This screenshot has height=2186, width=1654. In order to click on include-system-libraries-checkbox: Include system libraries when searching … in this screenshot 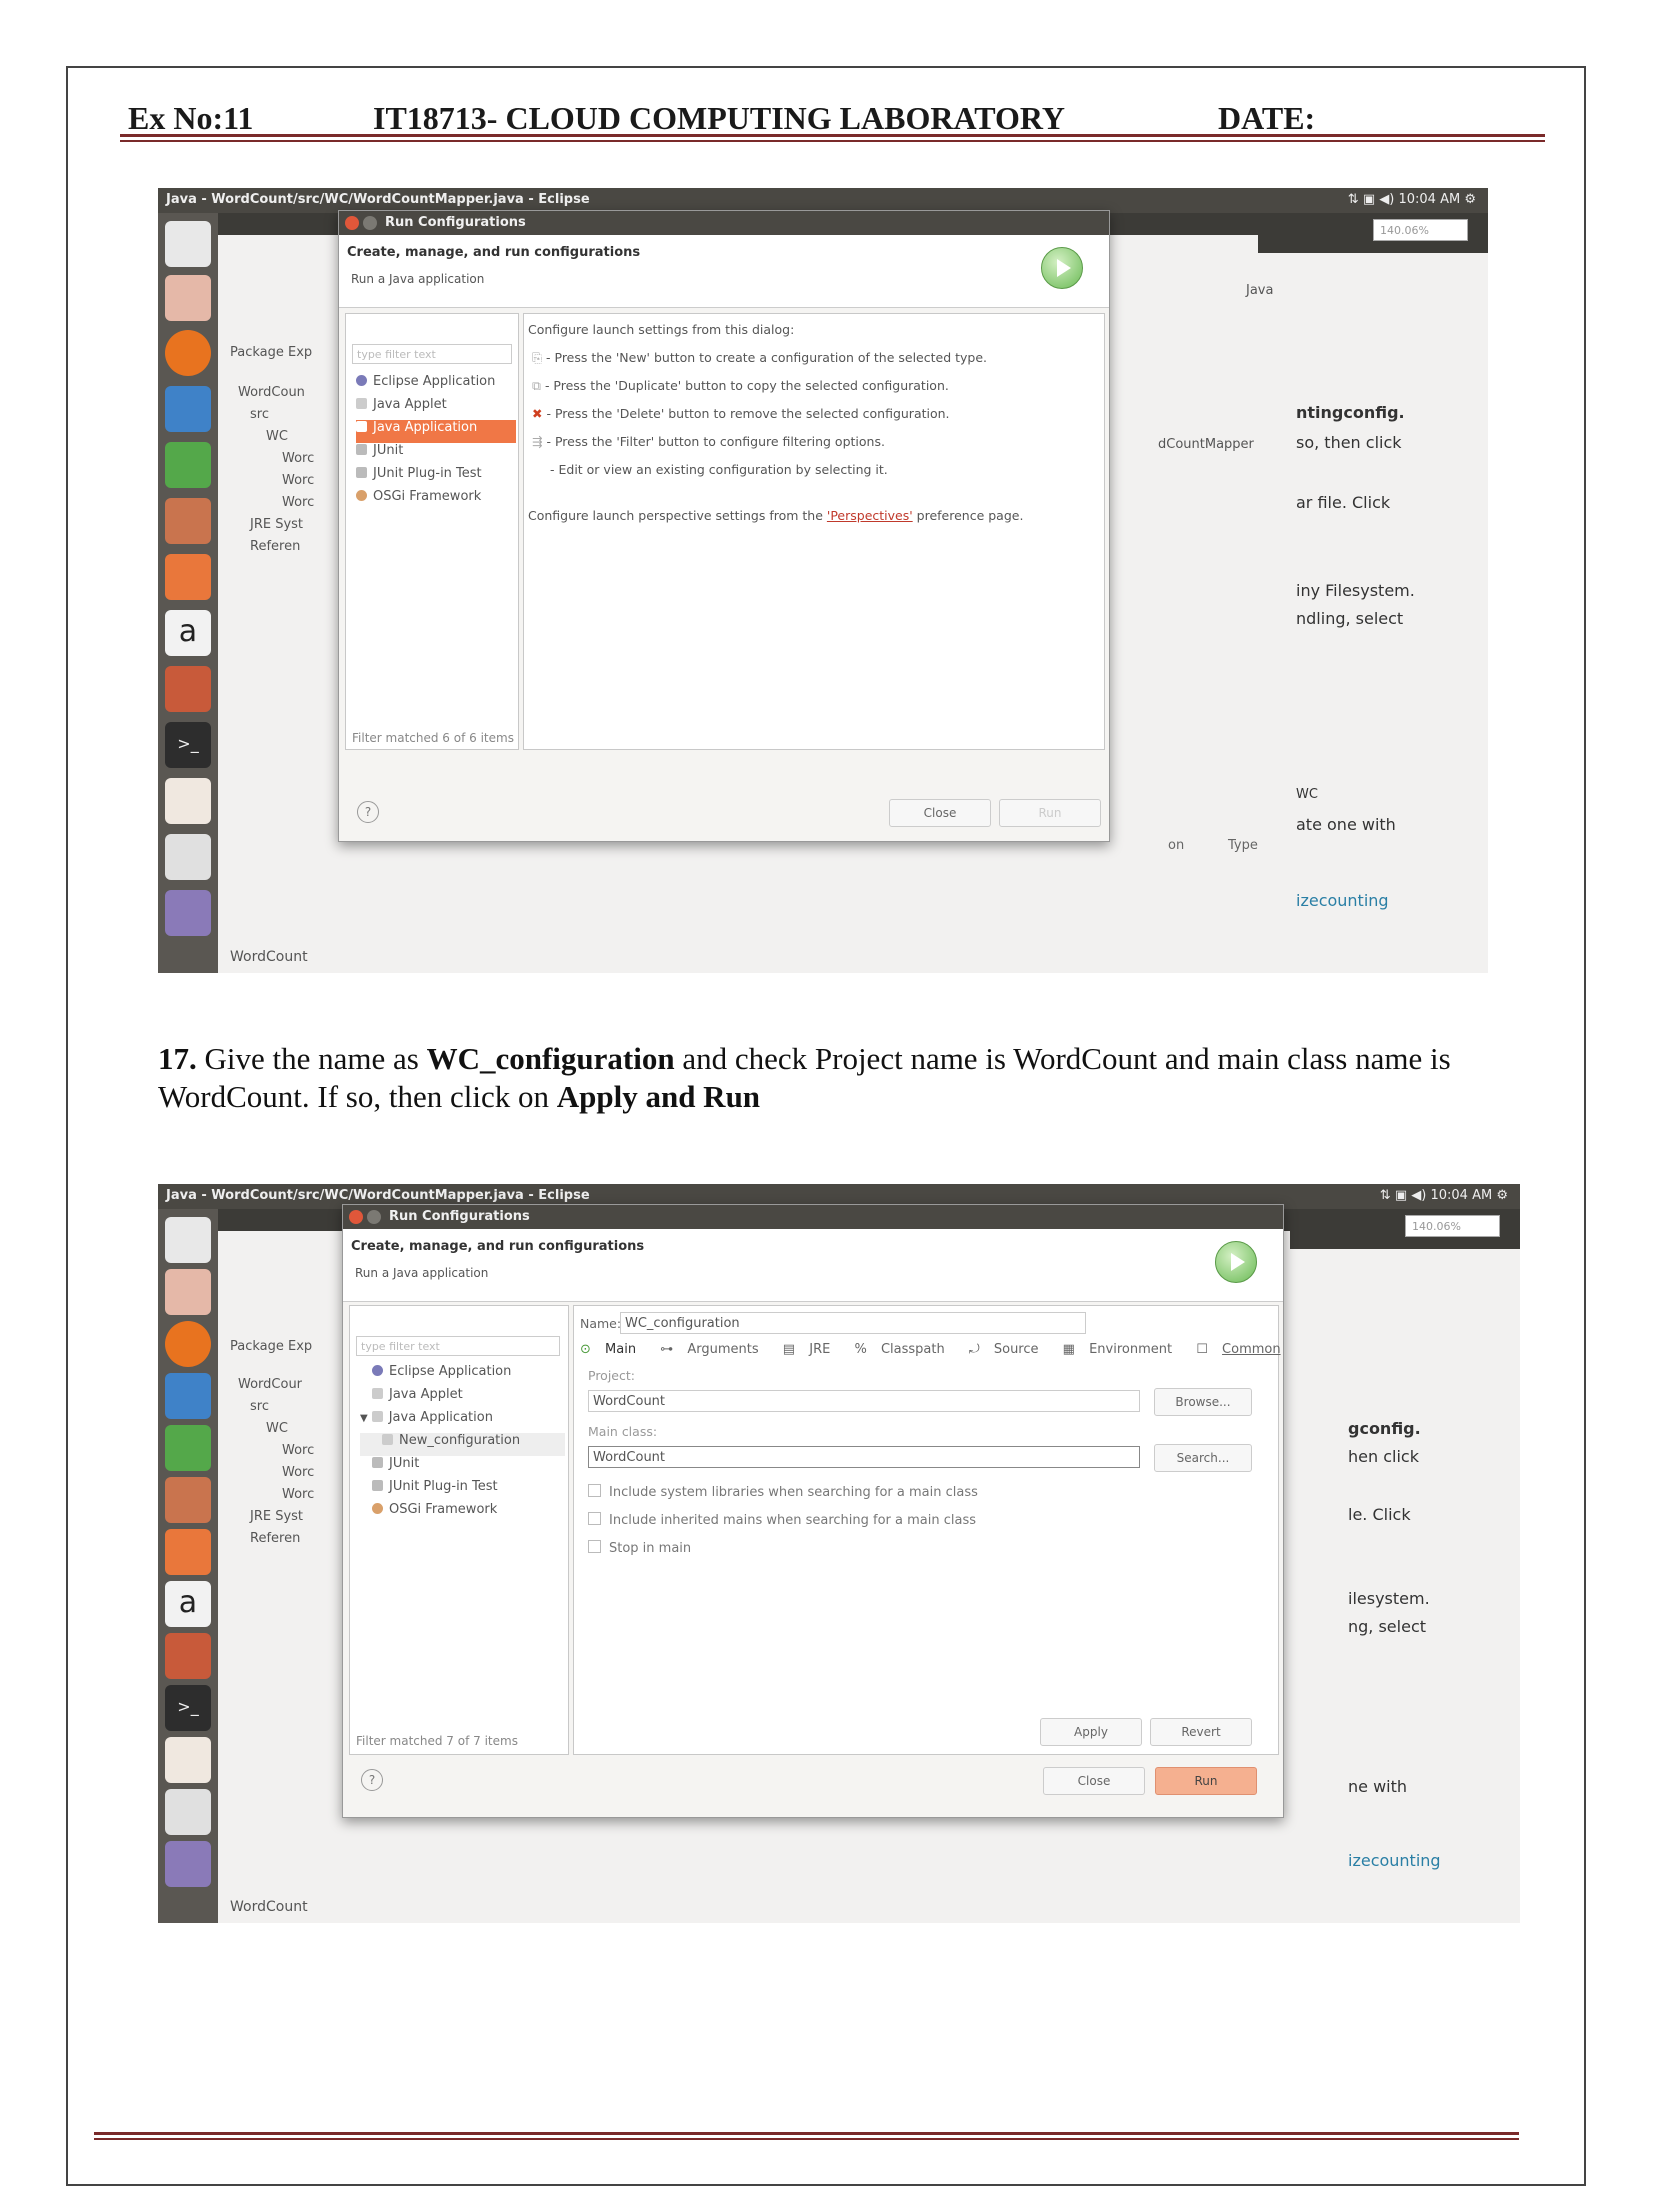, I will do `click(783, 1492)`.